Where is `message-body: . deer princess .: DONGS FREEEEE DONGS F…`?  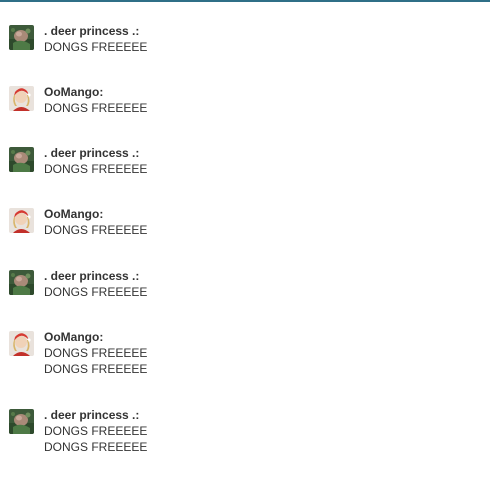 message-body: . deer princess .: DONGS FREEEEE DONGS F… is located at coordinates (254, 431).